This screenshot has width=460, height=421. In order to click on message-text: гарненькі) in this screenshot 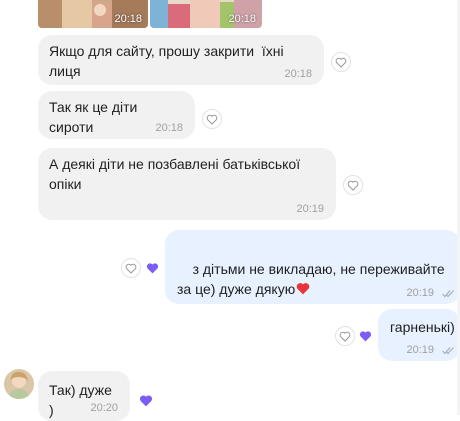, I will do `click(422, 327)`.